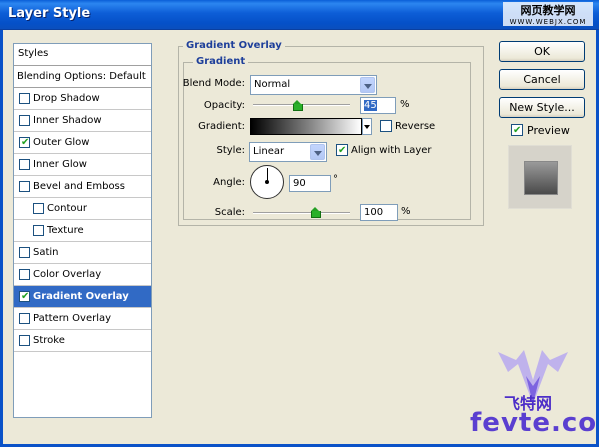 The height and width of the screenshot is (447, 599). I want to click on scale-slider-thumb, so click(315, 212).